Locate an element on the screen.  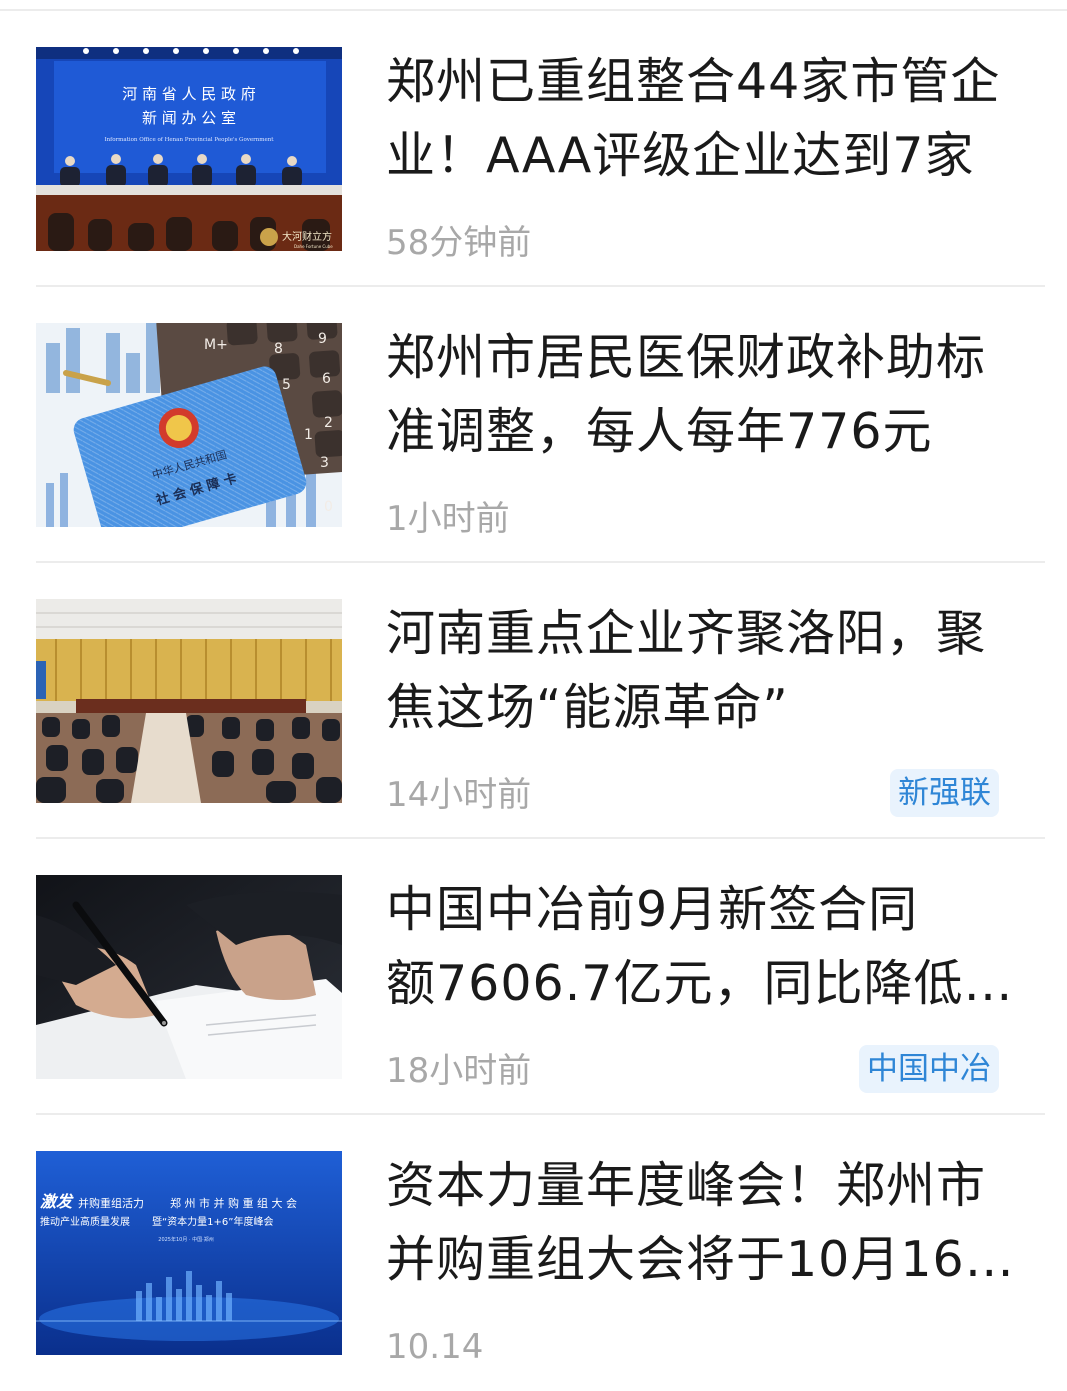
thumb-text: 5 is located at coordinates (286, 385).